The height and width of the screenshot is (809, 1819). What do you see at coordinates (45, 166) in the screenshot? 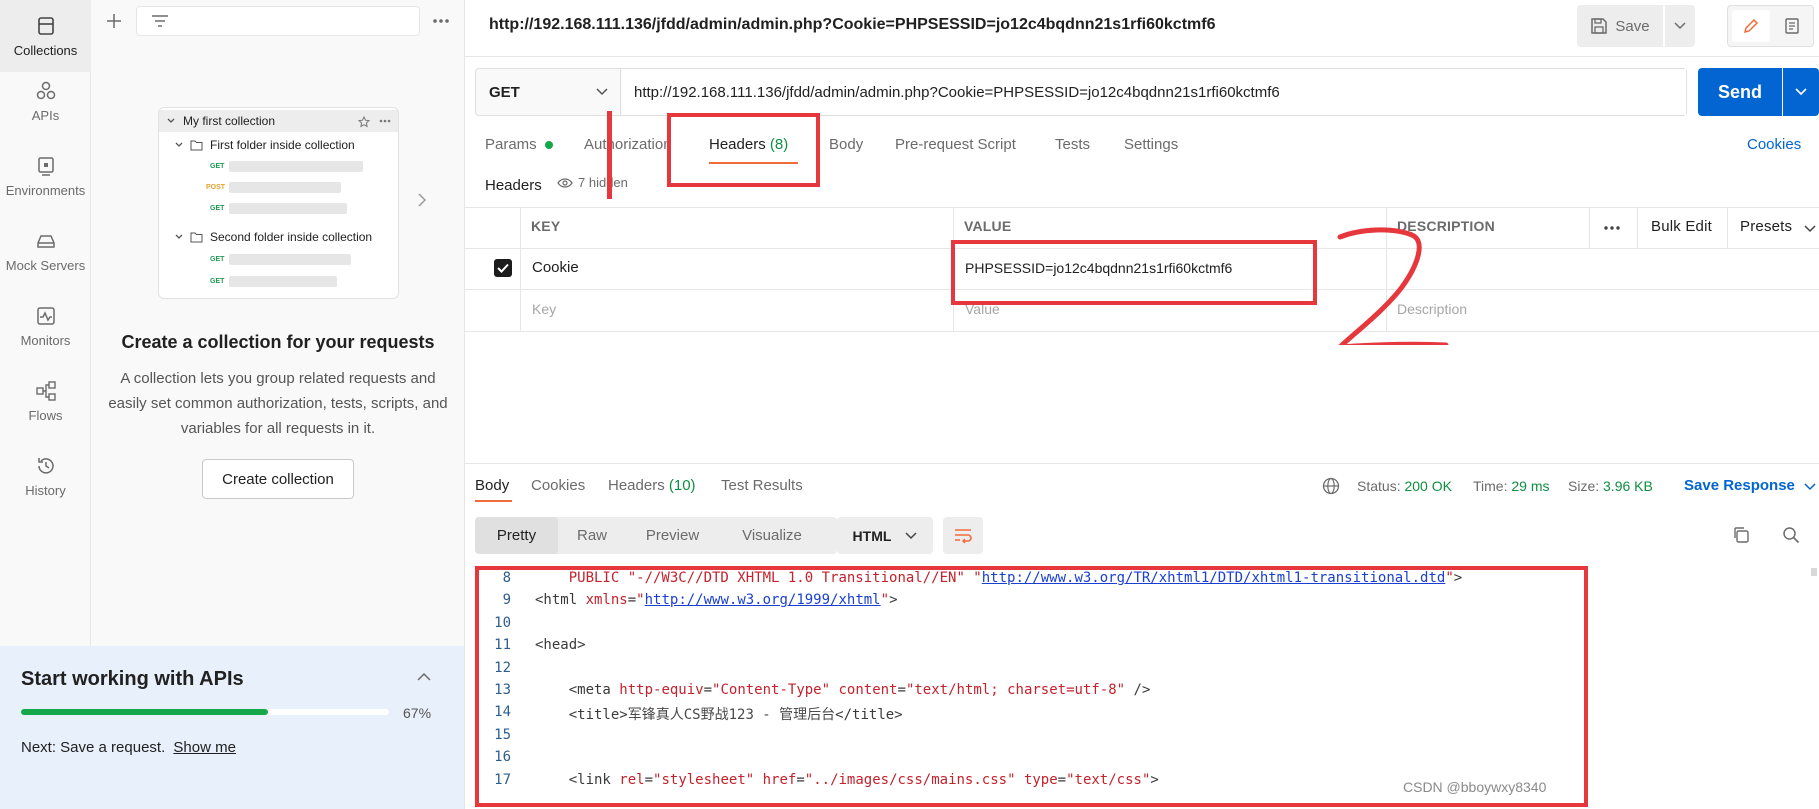
I see `environments-icon` at bounding box center [45, 166].